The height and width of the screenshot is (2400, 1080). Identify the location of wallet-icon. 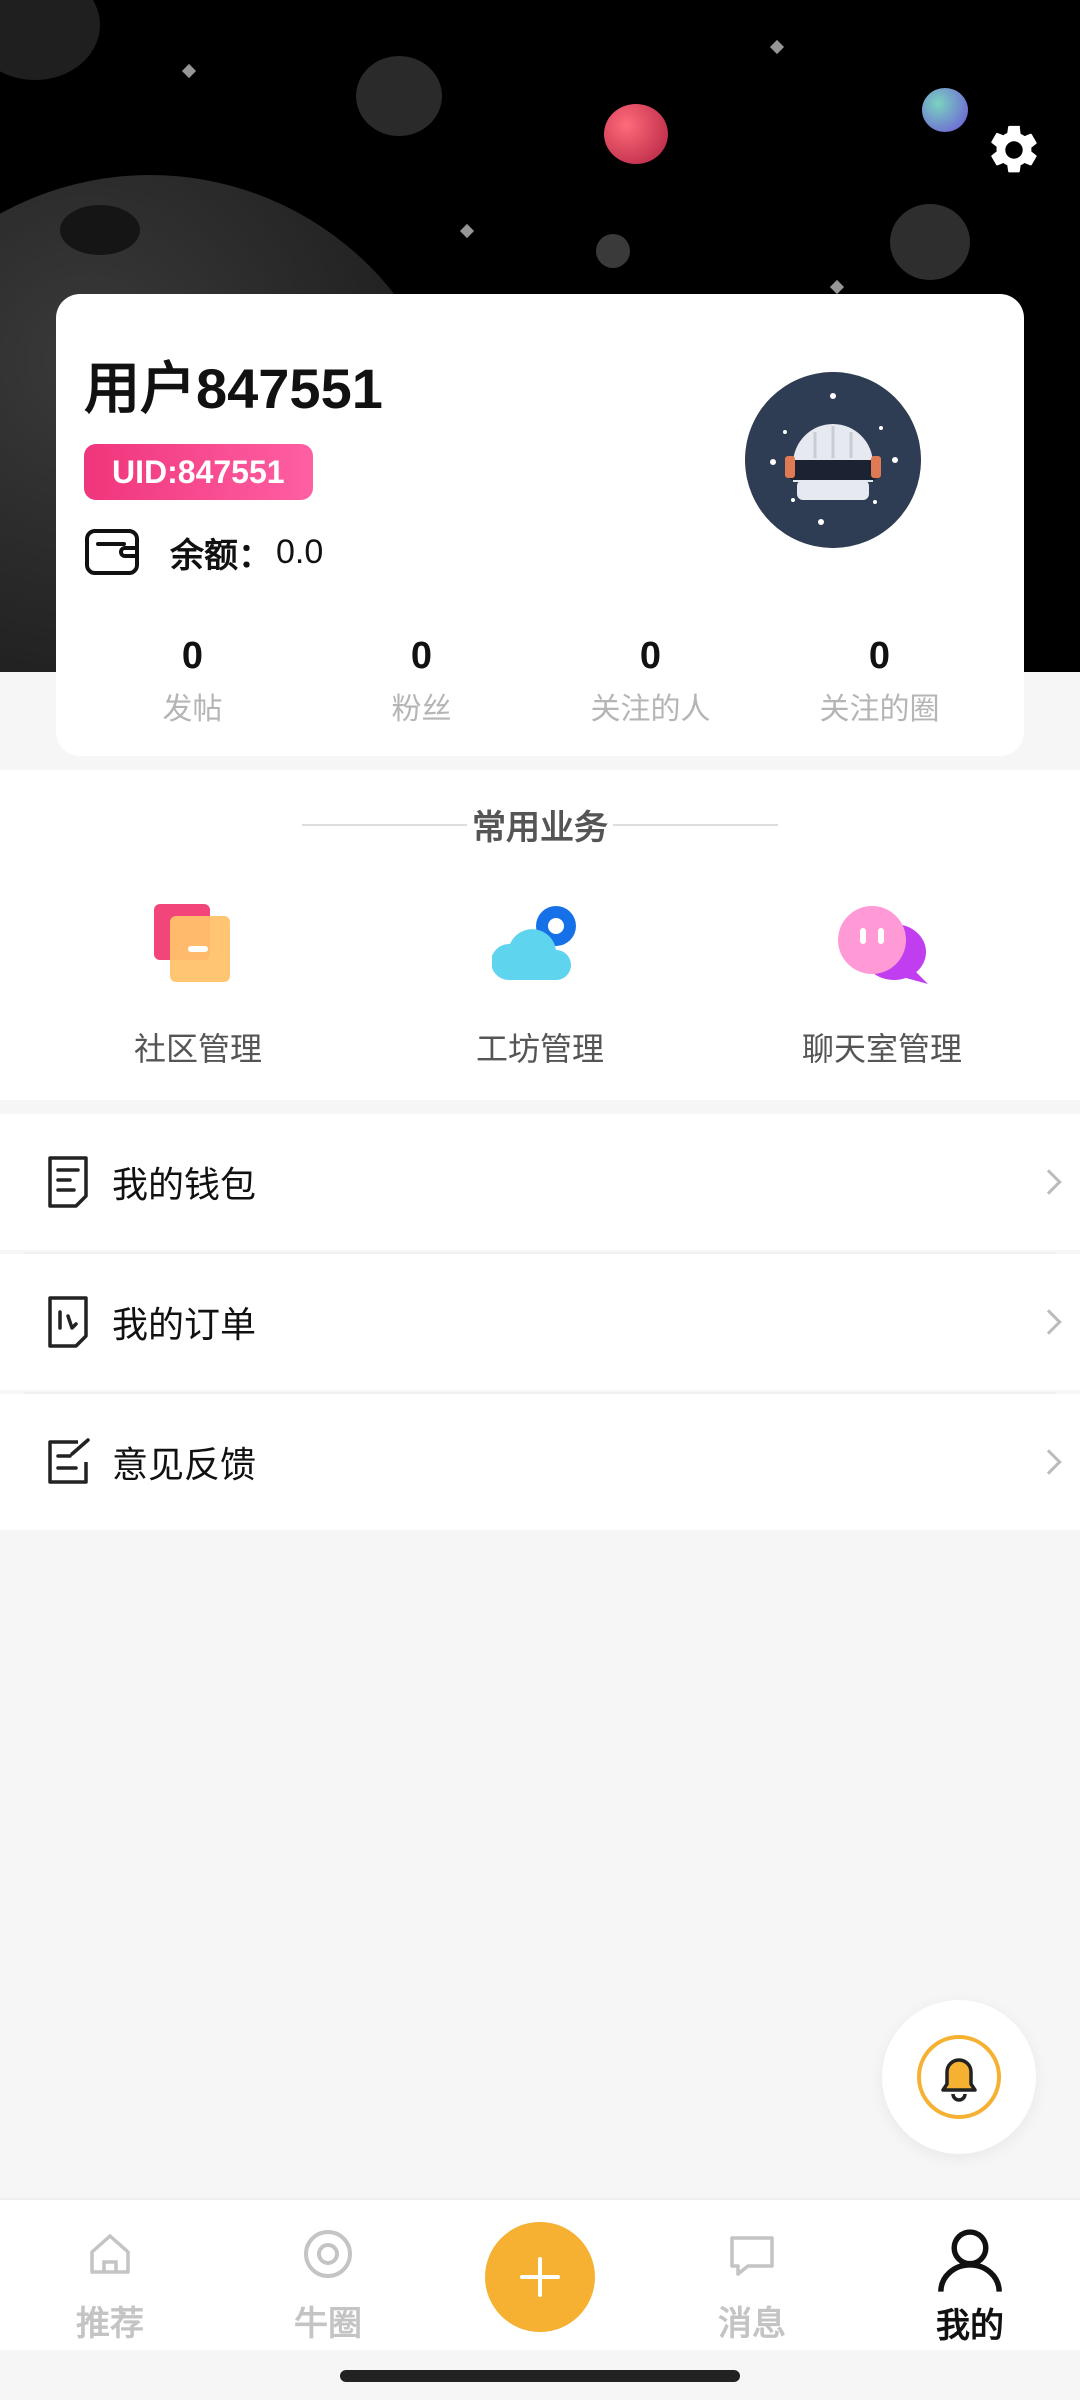
(112, 552).